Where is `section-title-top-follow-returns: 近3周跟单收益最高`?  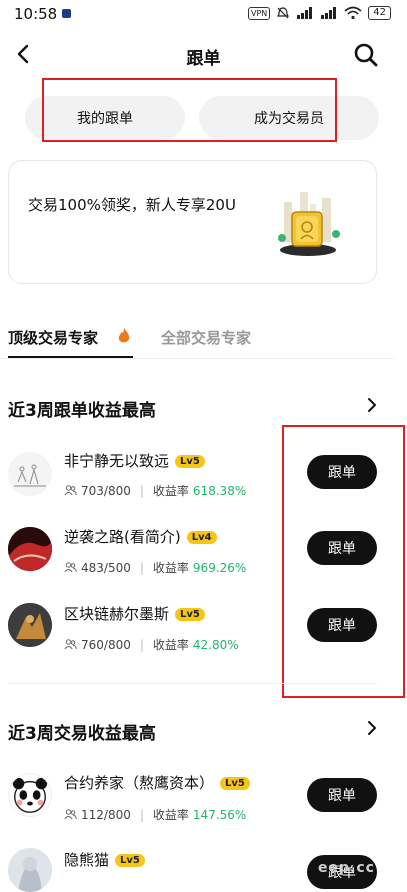 section-title-top-follow-returns: 近3周跟单收益最高 is located at coordinates (82, 411).